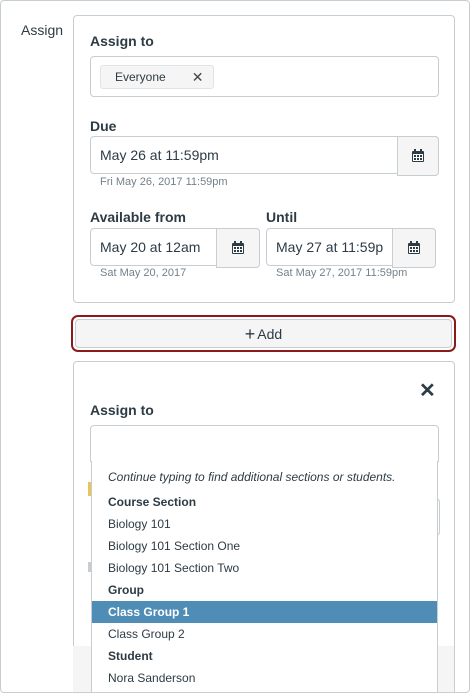  I want to click on plus-icon: +, so click(250, 333).